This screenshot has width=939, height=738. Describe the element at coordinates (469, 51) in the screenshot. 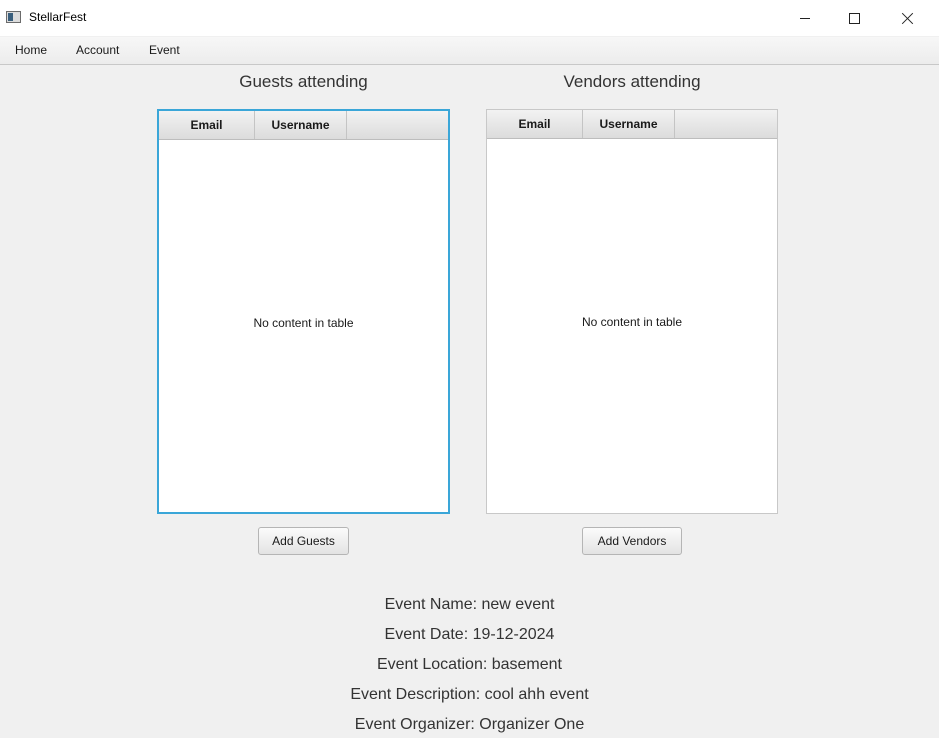

I see `menu-bar: Home Account Event` at that location.